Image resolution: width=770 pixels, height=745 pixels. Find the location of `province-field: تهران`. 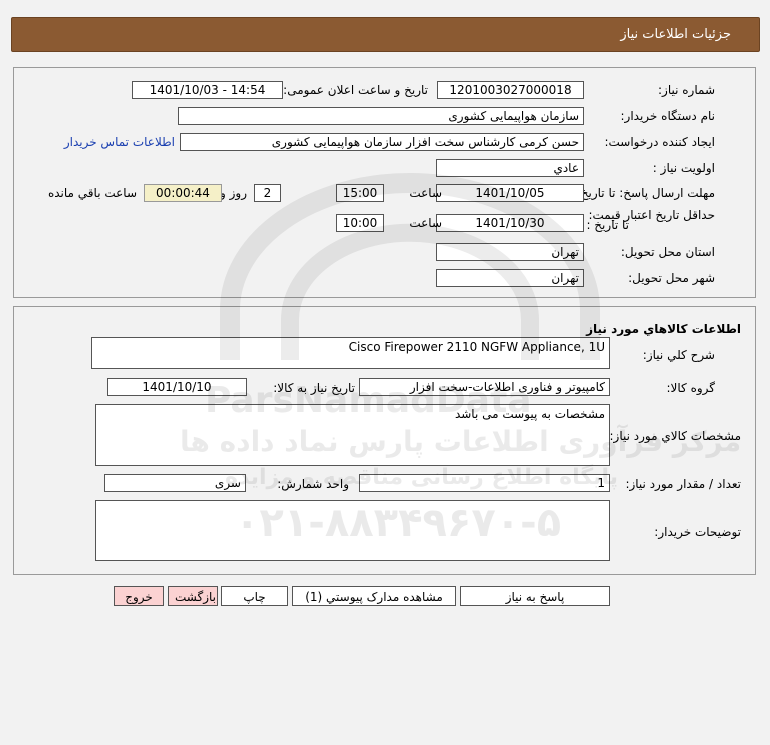

province-field: تهران is located at coordinates (510, 252).